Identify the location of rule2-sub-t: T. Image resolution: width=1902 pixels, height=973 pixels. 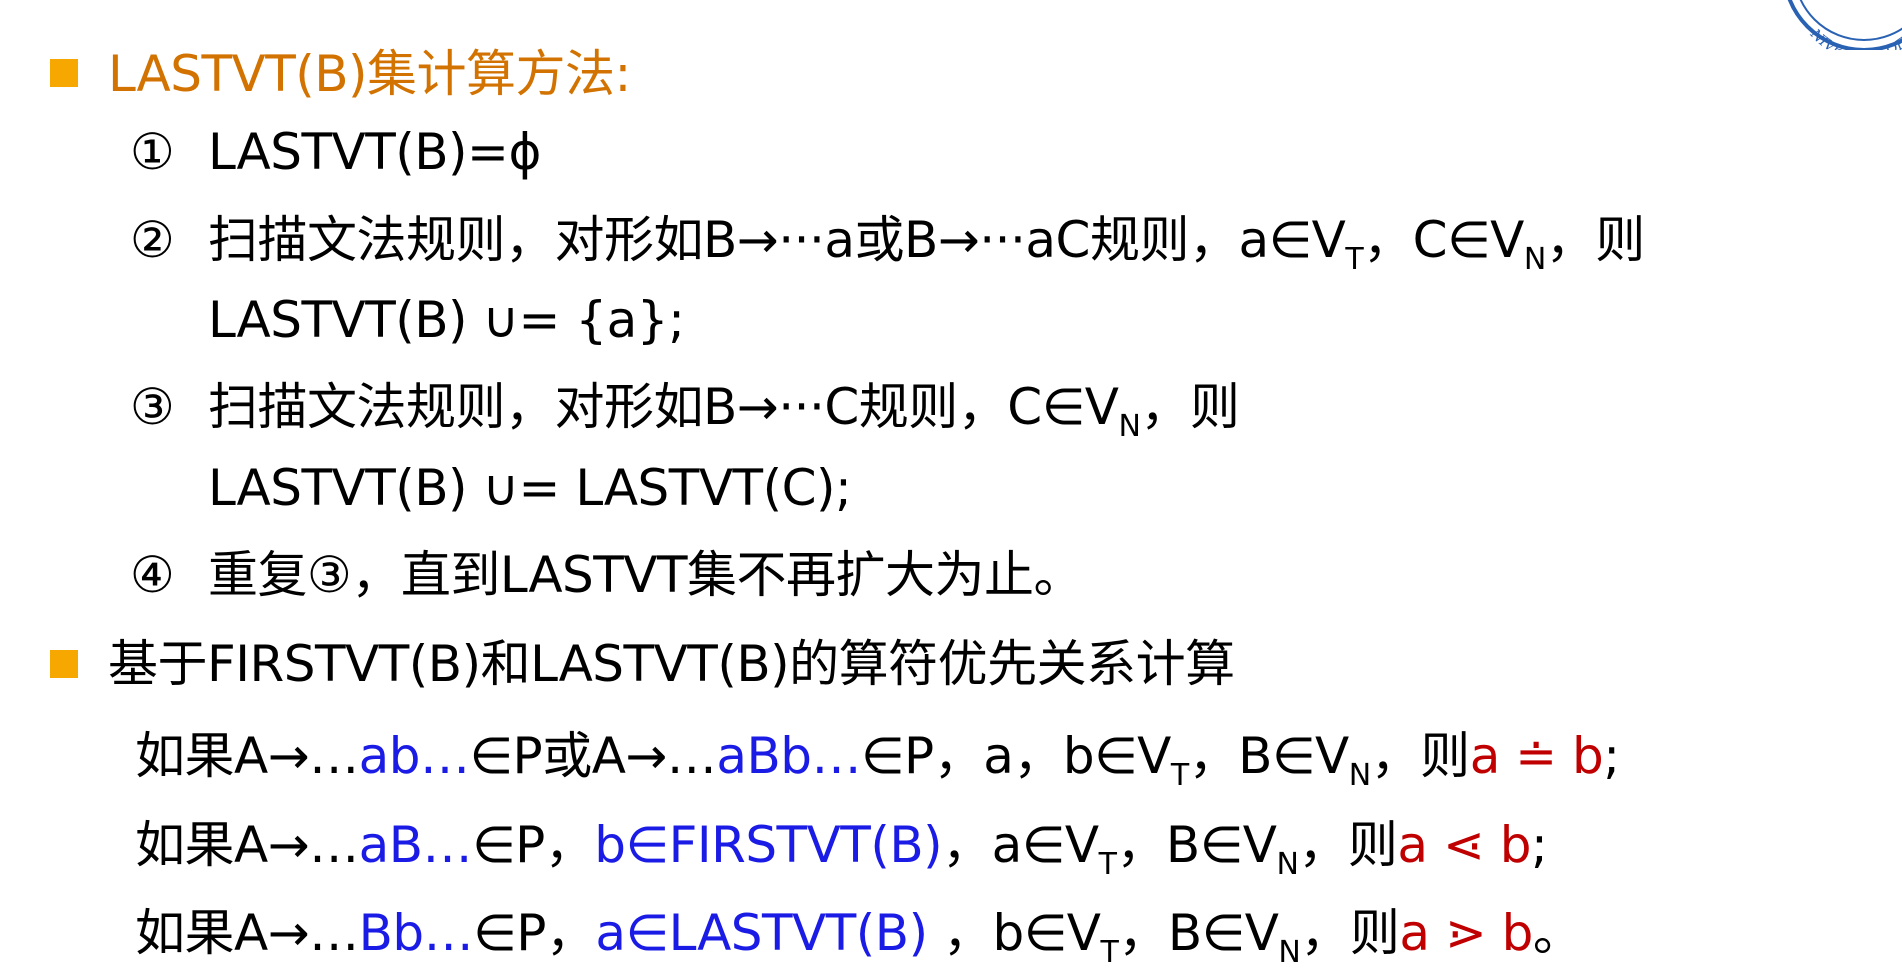
(1107, 864).